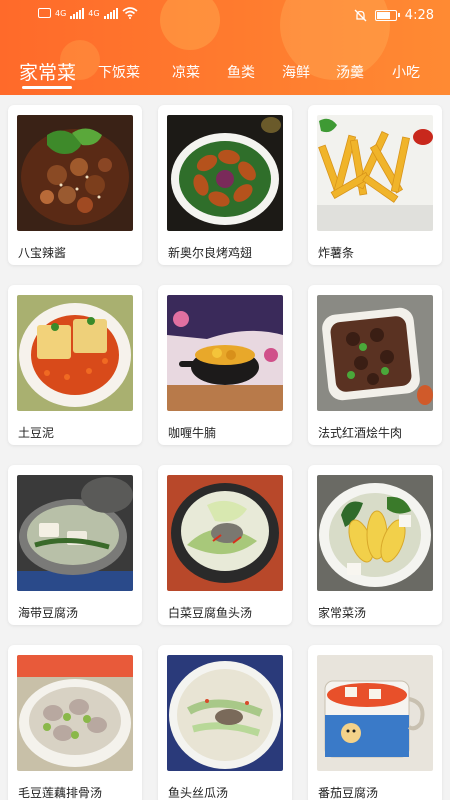 The image size is (450, 800). What do you see at coordinates (210, 613) in the screenshot?
I see `recipe-name: 白菜豆腐鱼头汤` at bounding box center [210, 613].